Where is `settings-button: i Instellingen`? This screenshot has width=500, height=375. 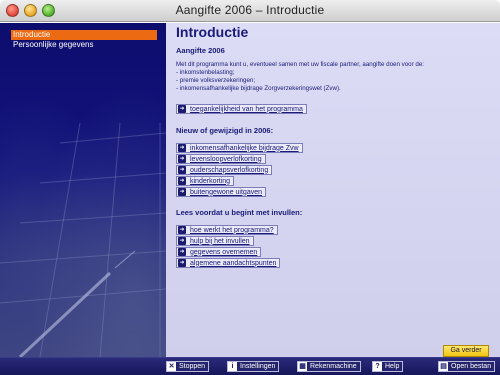 settings-button: i Instellingen is located at coordinates (253, 366).